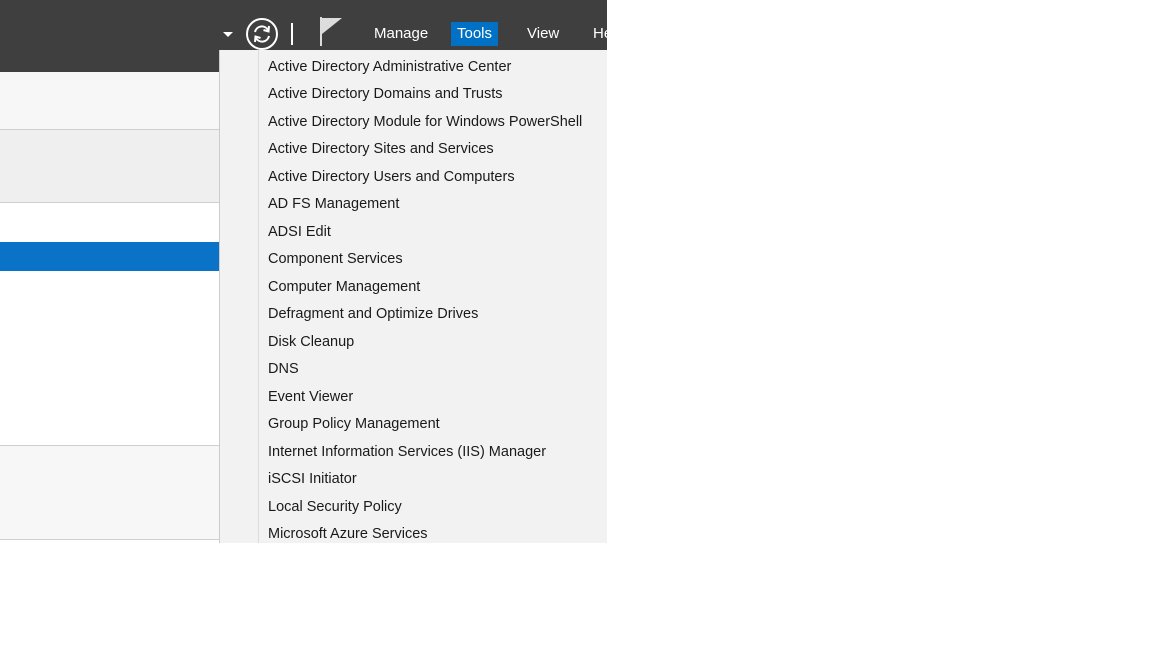 The image size is (1152, 648). Describe the element at coordinates (335, 259) in the screenshot. I see `menu-item-component-services: Component Services` at that location.